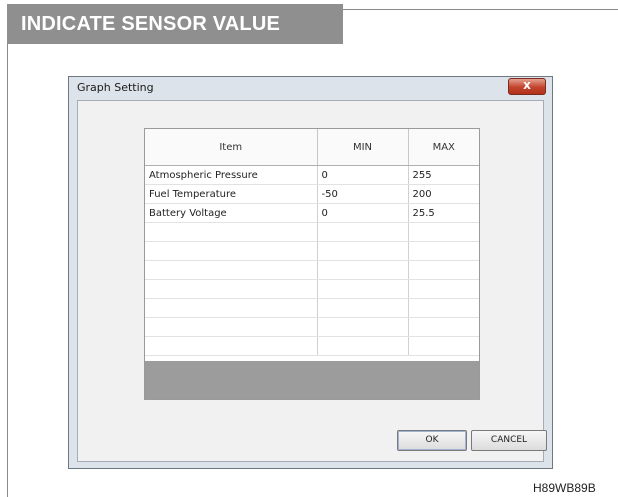  I want to click on cancel-button: CANCEL, so click(509, 440).